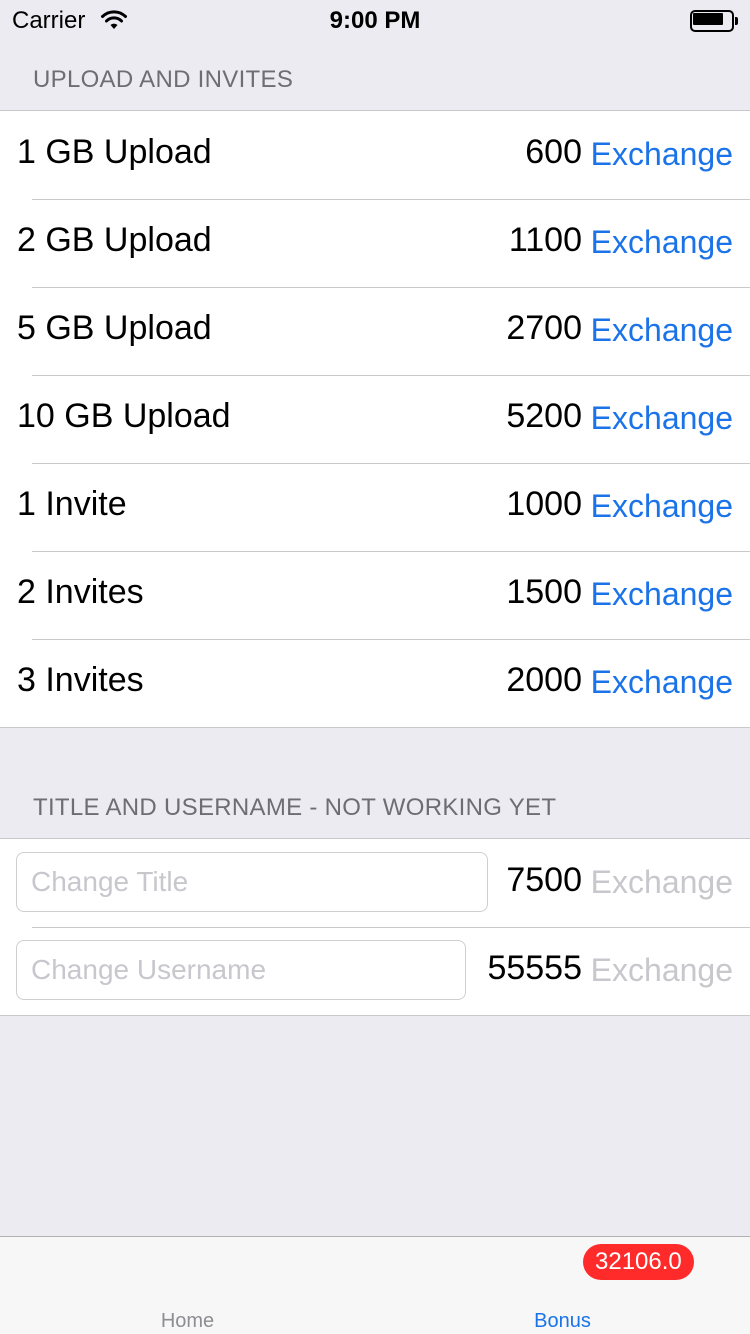 The height and width of the screenshot is (1334, 750). What do you see at coordinates (534, 968) in the screenshot?
I see `row-cost: 55555` at bounding box center [534, 968].